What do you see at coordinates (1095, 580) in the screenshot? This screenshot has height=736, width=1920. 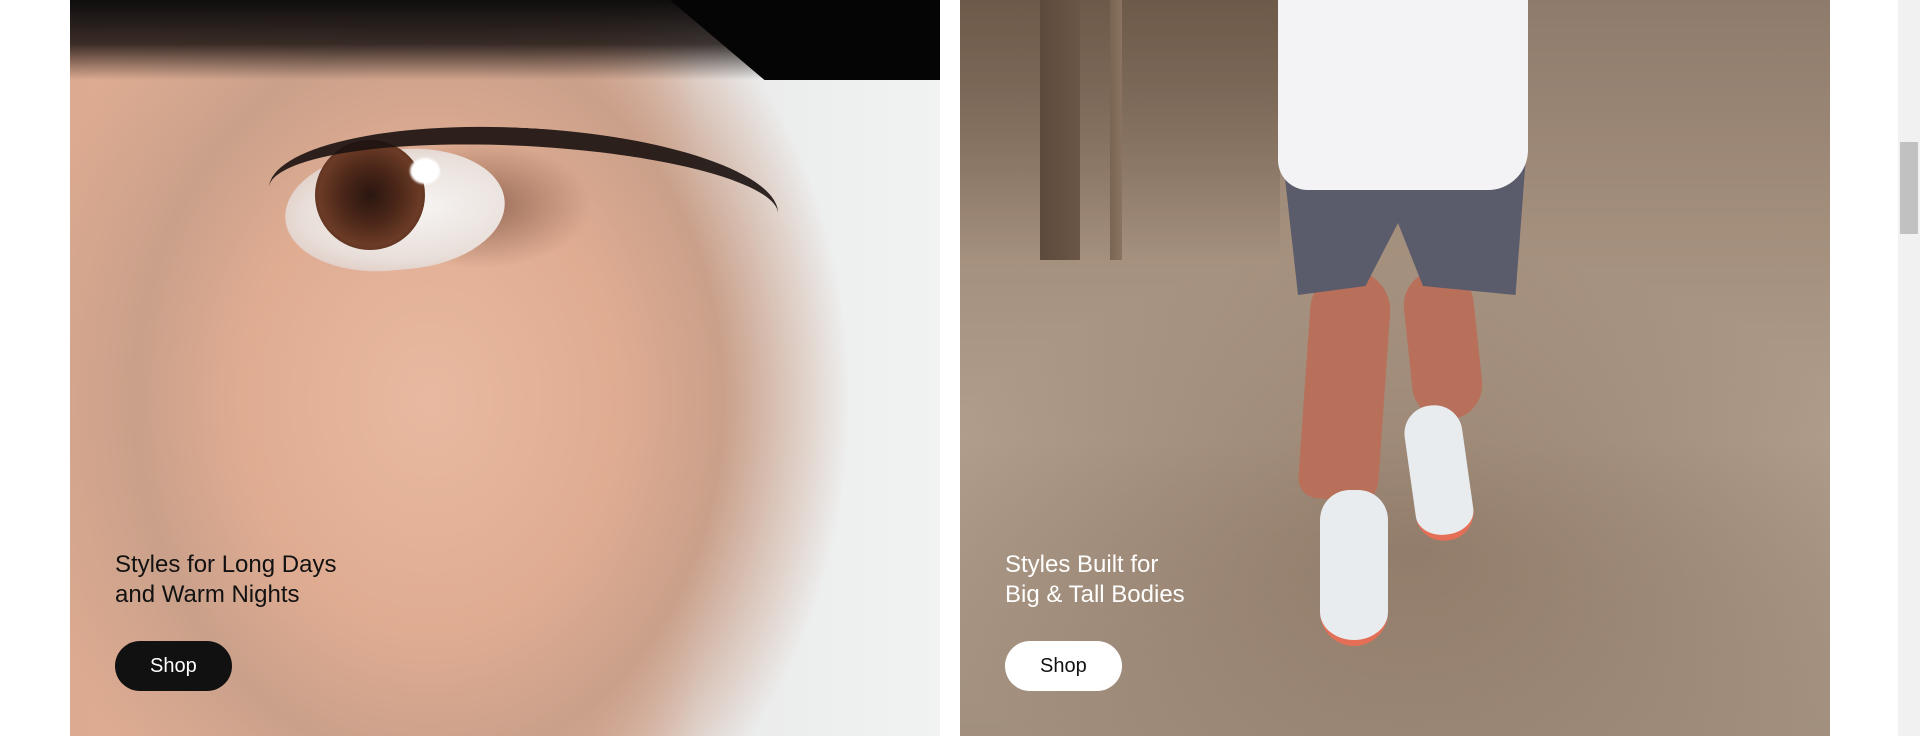 I see `promo-caption: Styles Built for Big & Tall Bodies` at bounding box center [1095, 580].